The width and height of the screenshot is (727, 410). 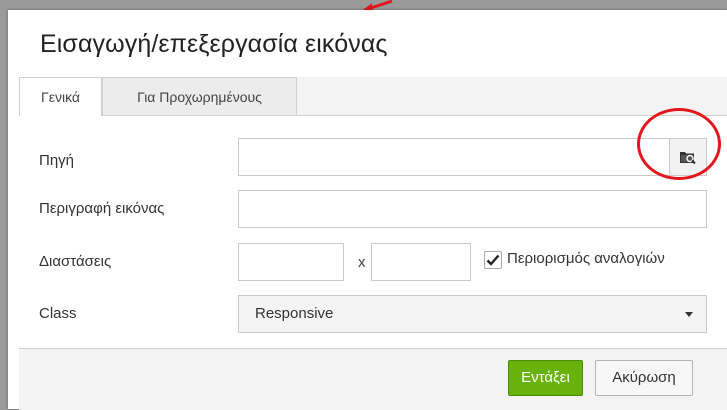 What do you see at coordinates (102, 208) in the screenshot?
I see `description-label: Περιγραφή εικόνας` at bounding box center [102, 208].